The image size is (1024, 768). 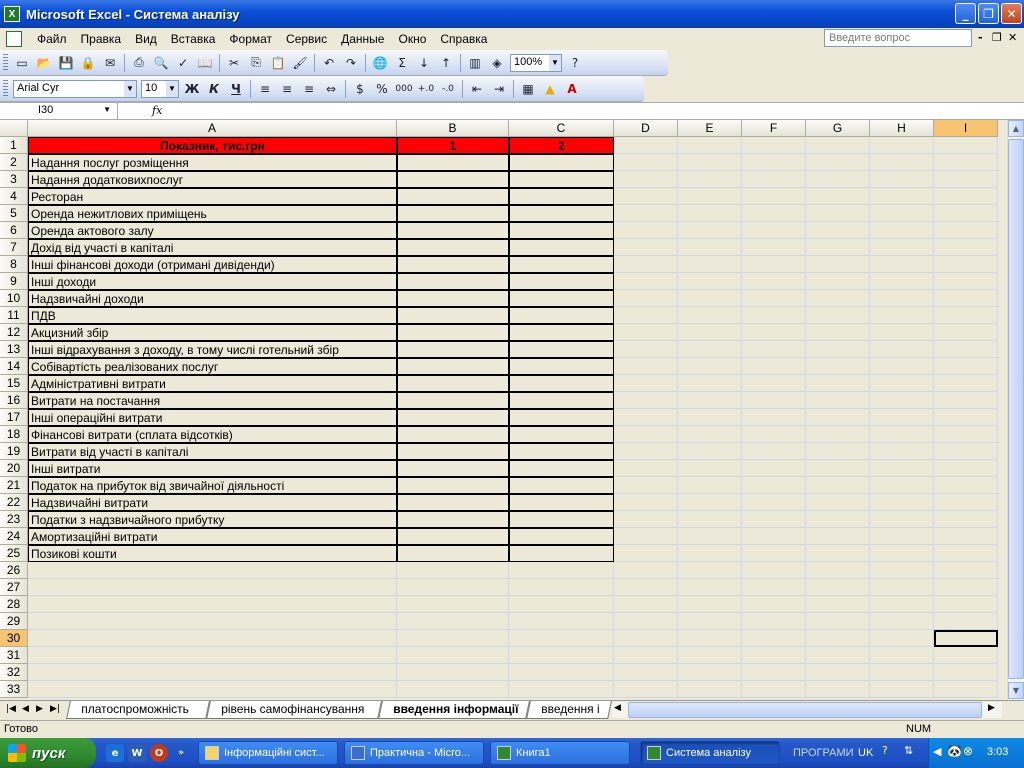 I want to click on indicator-label-cell: Витрати на постачання, so click(x=212, y=400).